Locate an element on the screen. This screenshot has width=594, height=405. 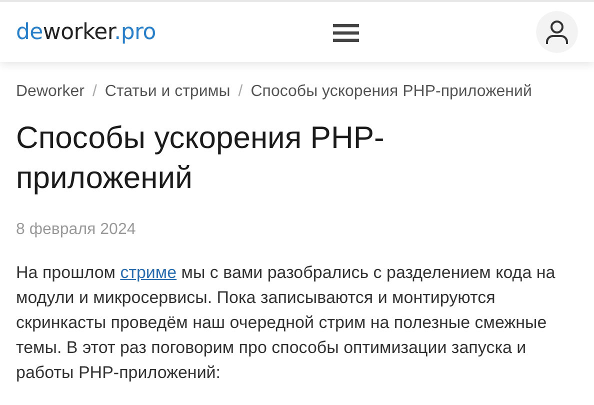
user-button is located at coordinates (557, 32).